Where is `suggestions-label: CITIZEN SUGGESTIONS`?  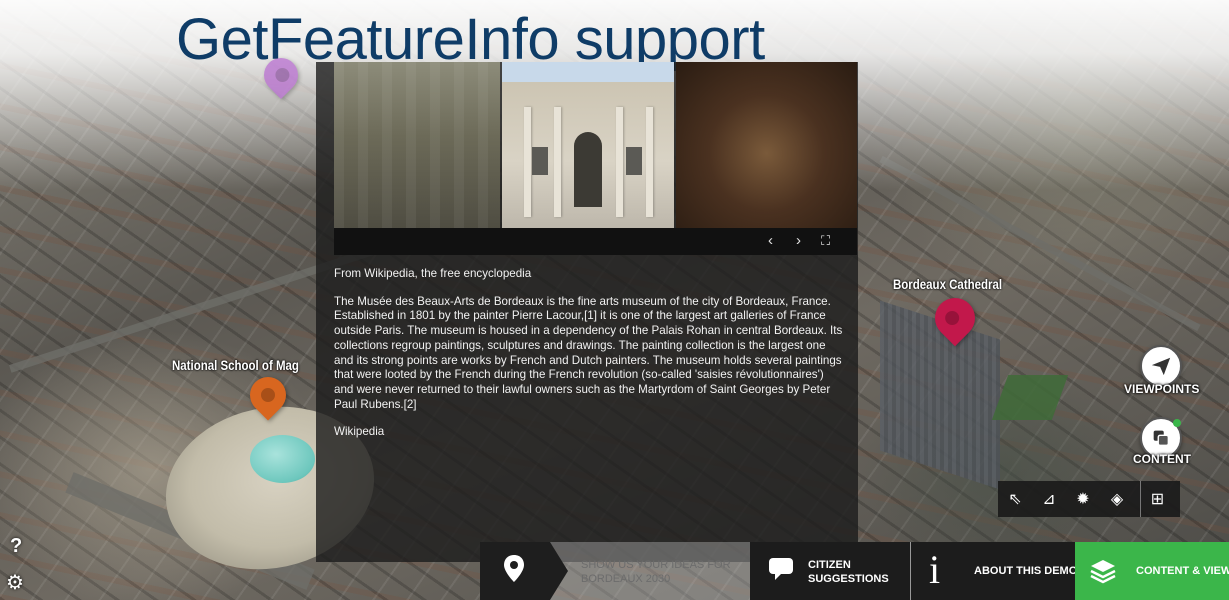
suggestions-label: CITIZEN SUGGESTIONS is located at coordinates (848, 573).